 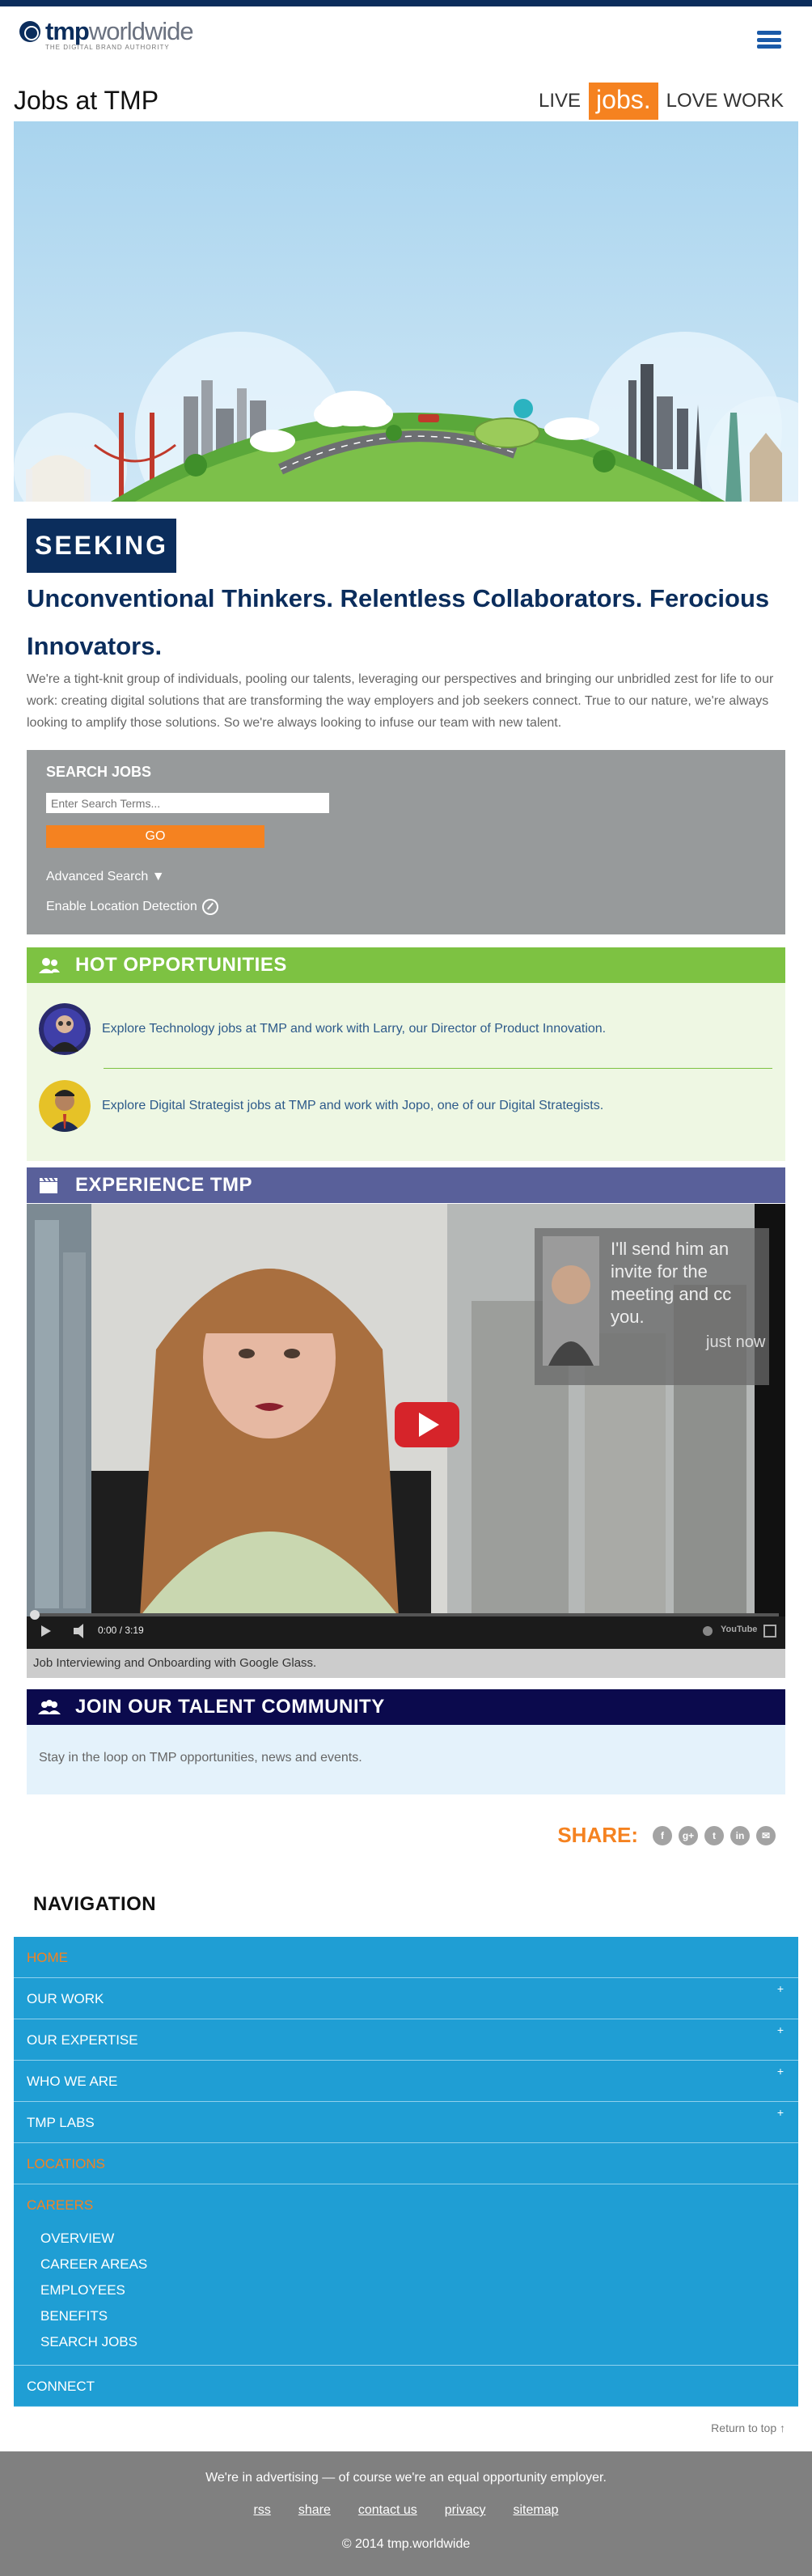 What do you see at coordinates (766, 1835) in the screenshot?
I see `email-icon: ✉` at bounding box center [766, 1835].